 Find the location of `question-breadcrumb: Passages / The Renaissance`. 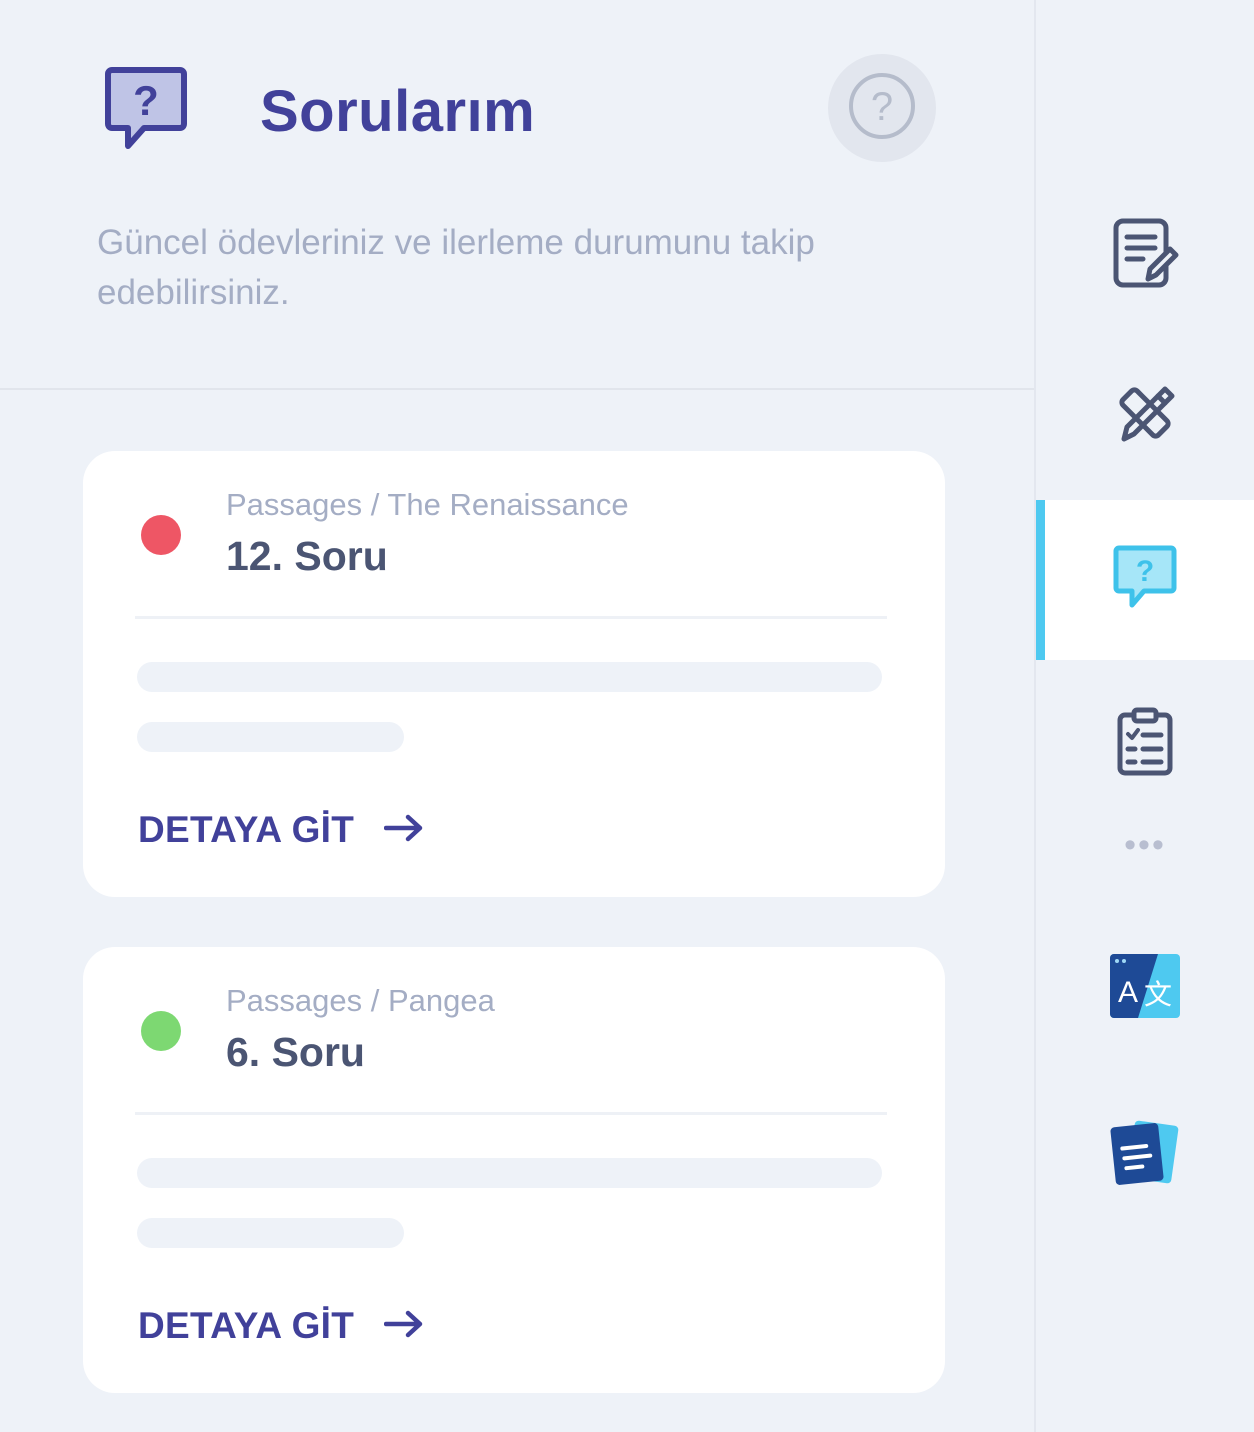

question-breadcrumb: Passages / The Renaissance is located at coordinates (427, 504).